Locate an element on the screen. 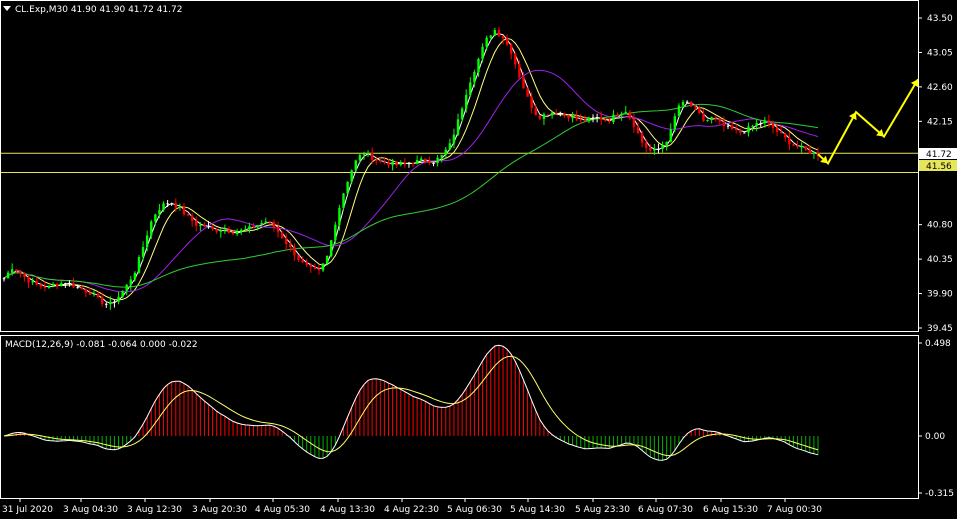 Image resolution: width=957 pixels, height=519 pixels. price-axis: 43.50 43.05 42.60 42.15 40.80 40.35 39.90 39.45 is located at coordinates (935, 174).